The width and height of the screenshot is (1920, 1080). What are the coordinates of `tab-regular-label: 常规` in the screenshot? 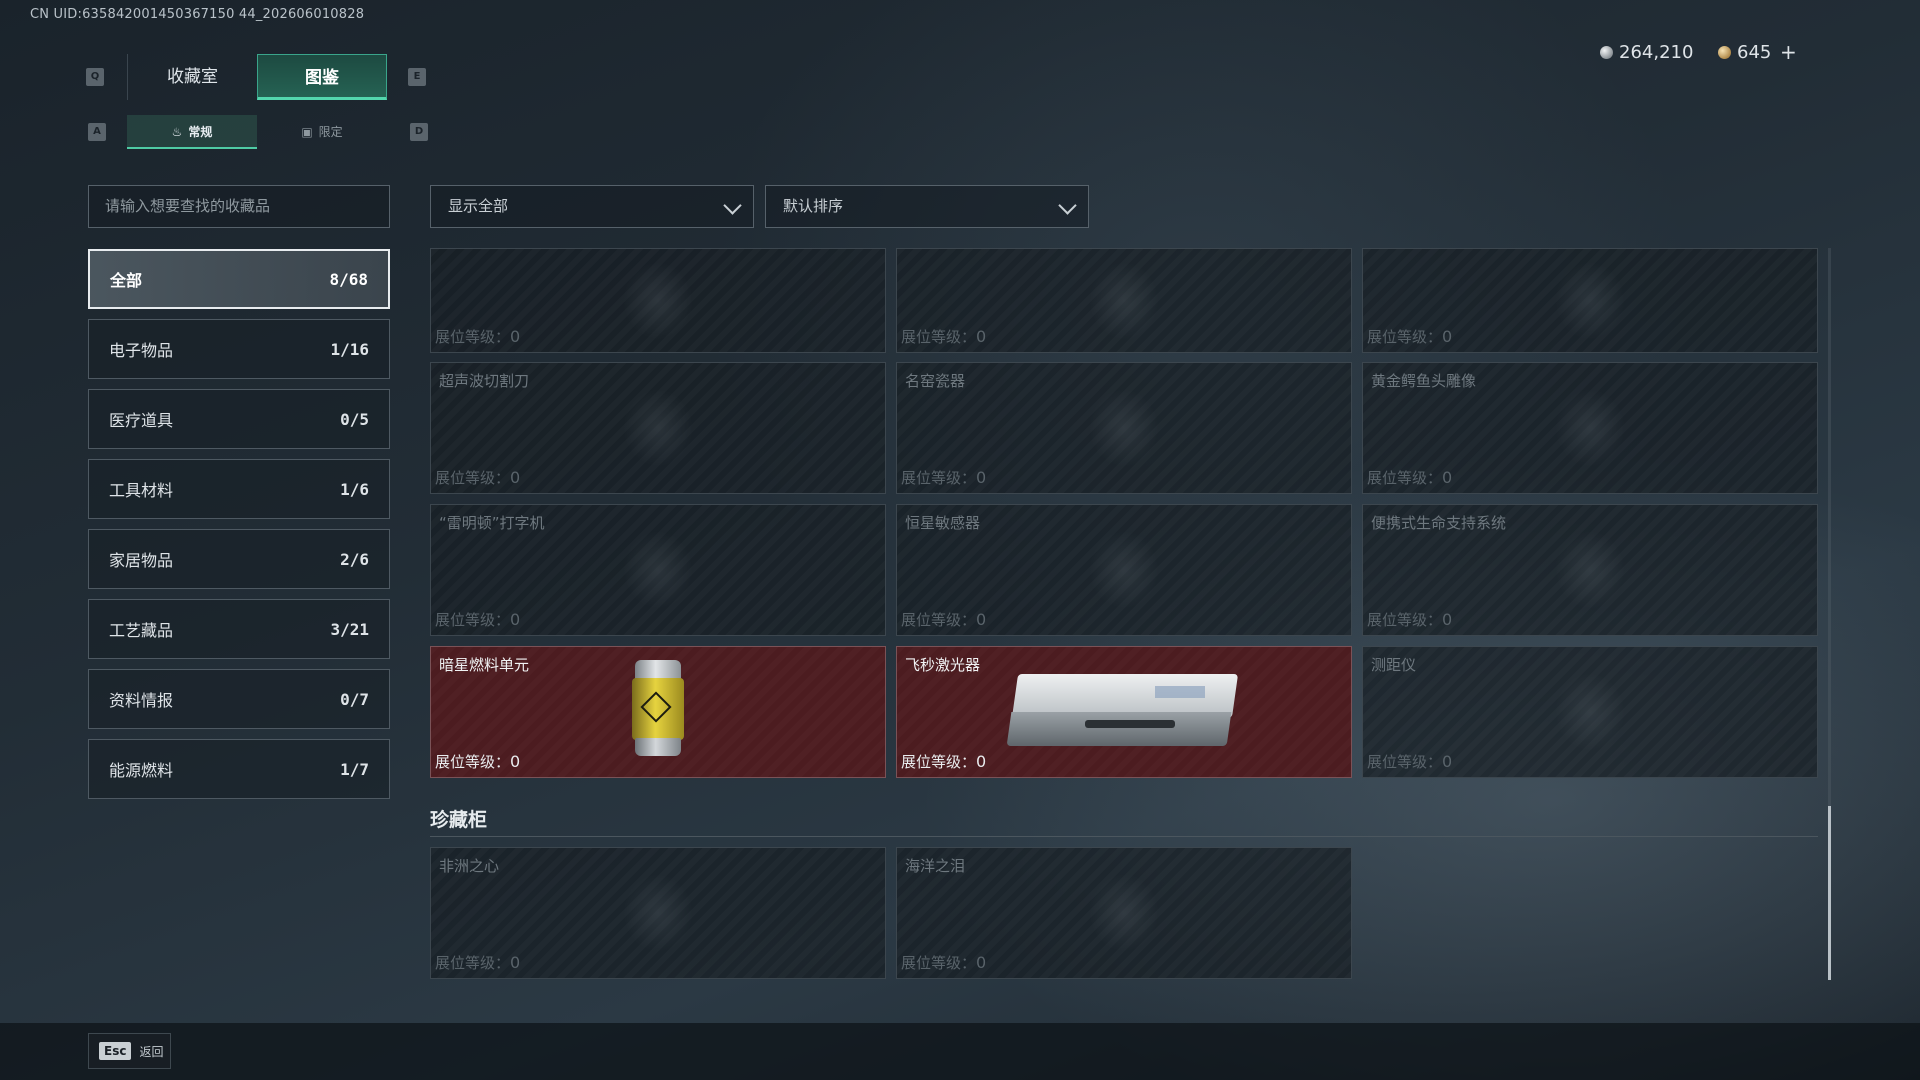 It's located at (200, 132).